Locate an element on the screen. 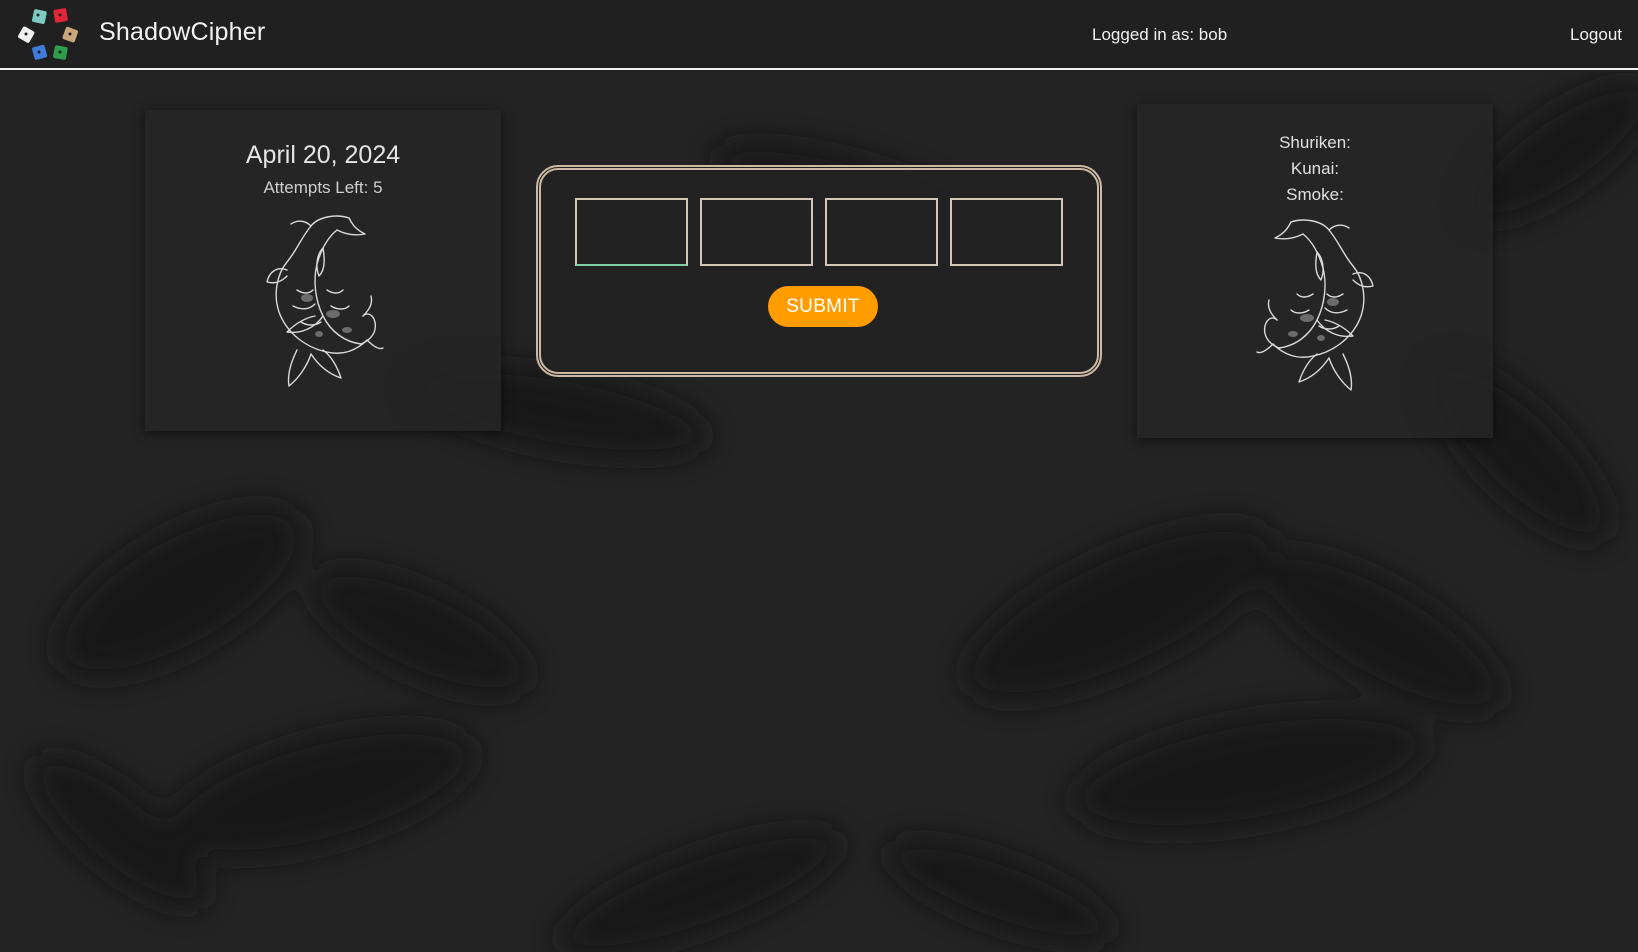  logged-in-user: Logged in as: bob is located at coordinates (1160, 34).